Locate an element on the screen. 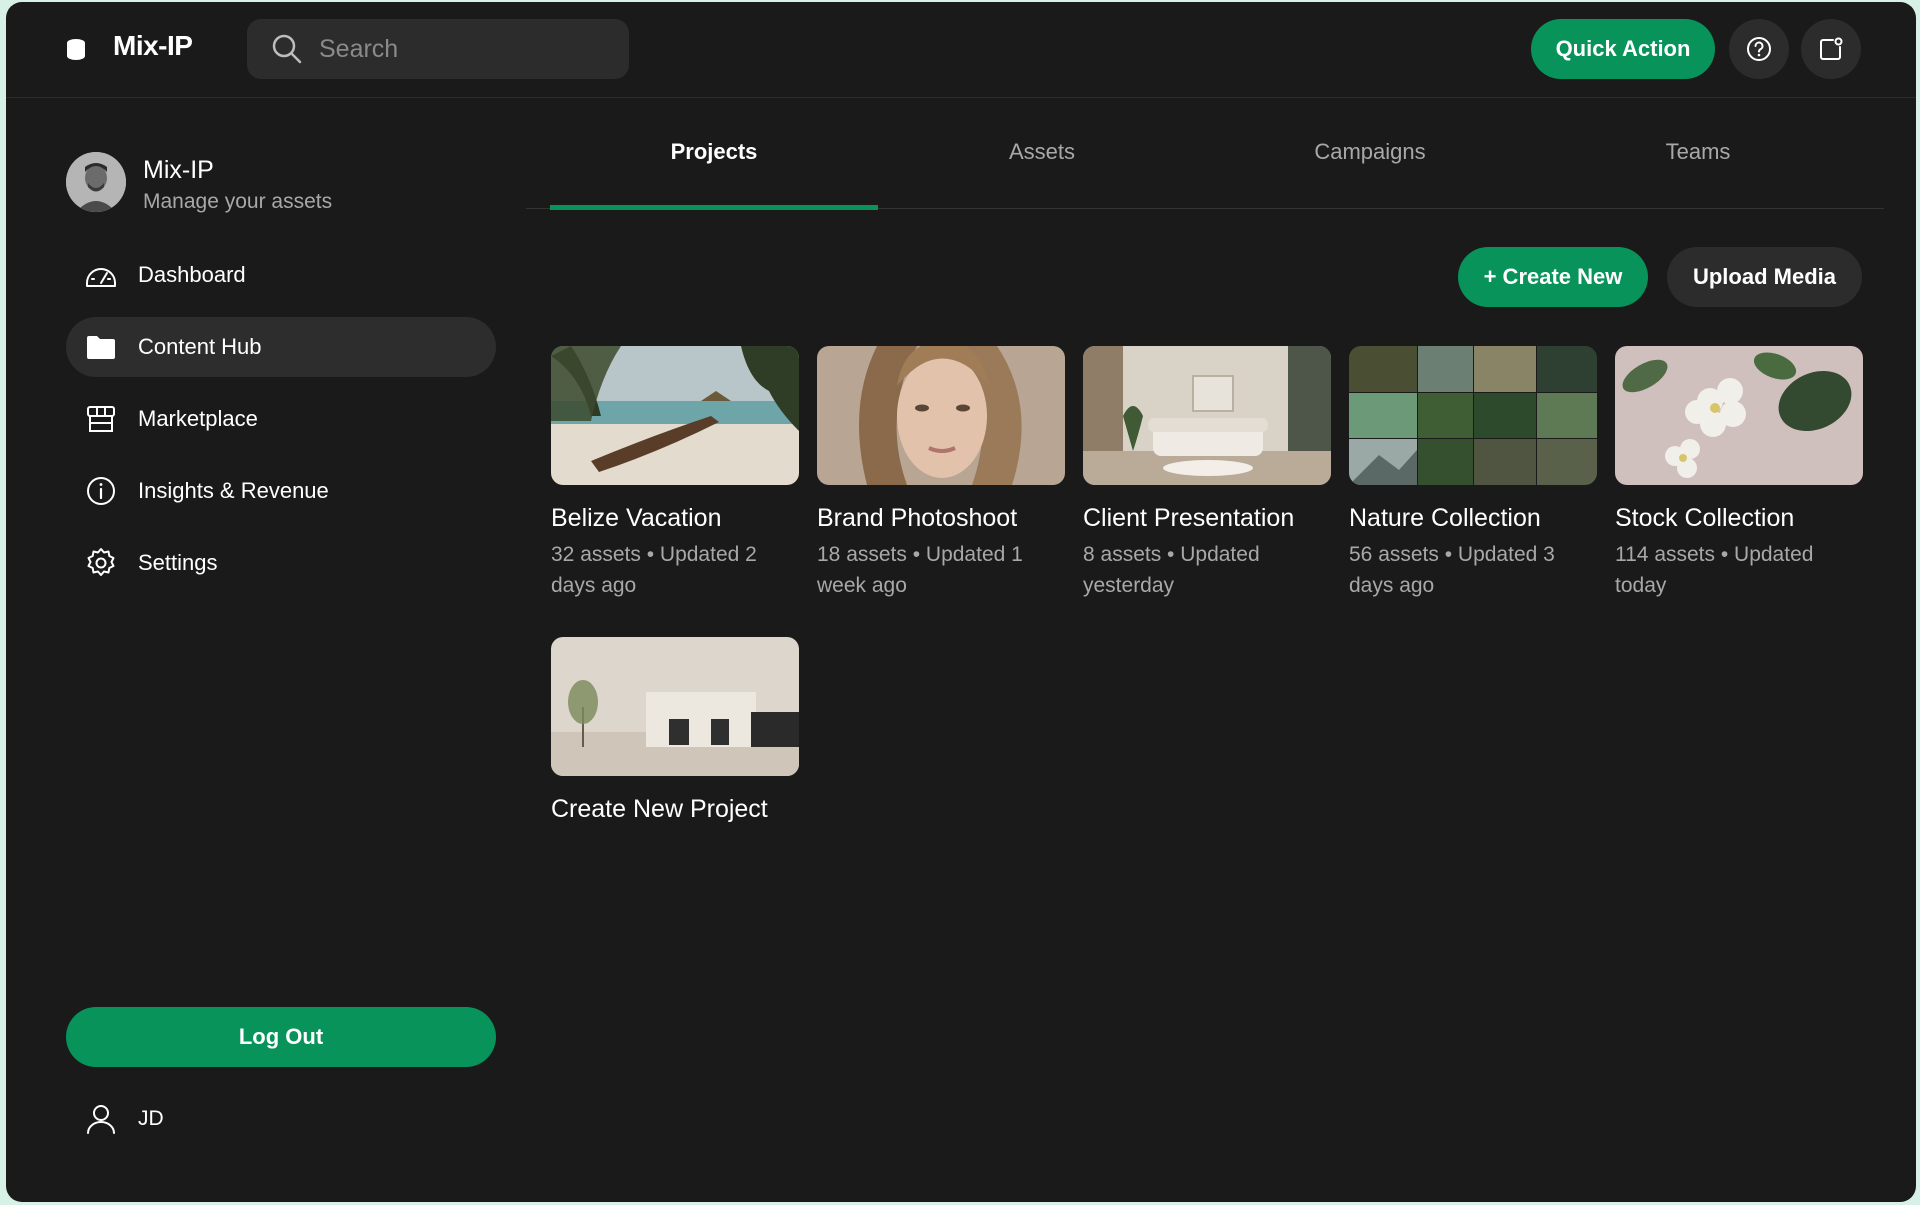  project-meta: 18 assets • Updated 1 week ago is located at coordinates (920, 570).